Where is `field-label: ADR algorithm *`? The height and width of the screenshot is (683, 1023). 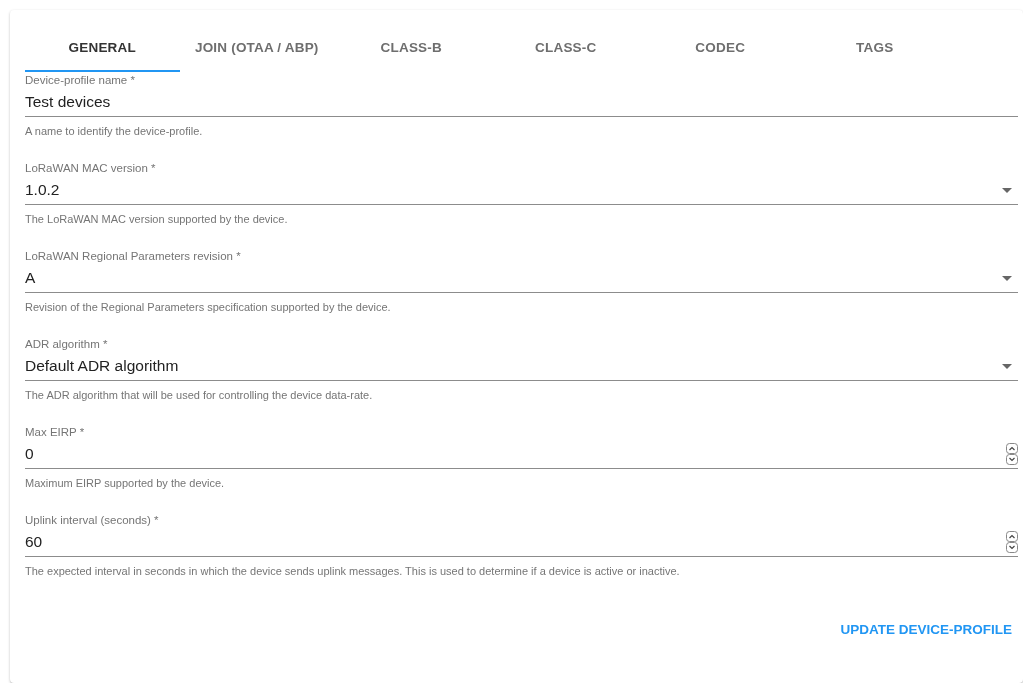 field-label: ADR algorithm * is located at coordinates (67, 344).